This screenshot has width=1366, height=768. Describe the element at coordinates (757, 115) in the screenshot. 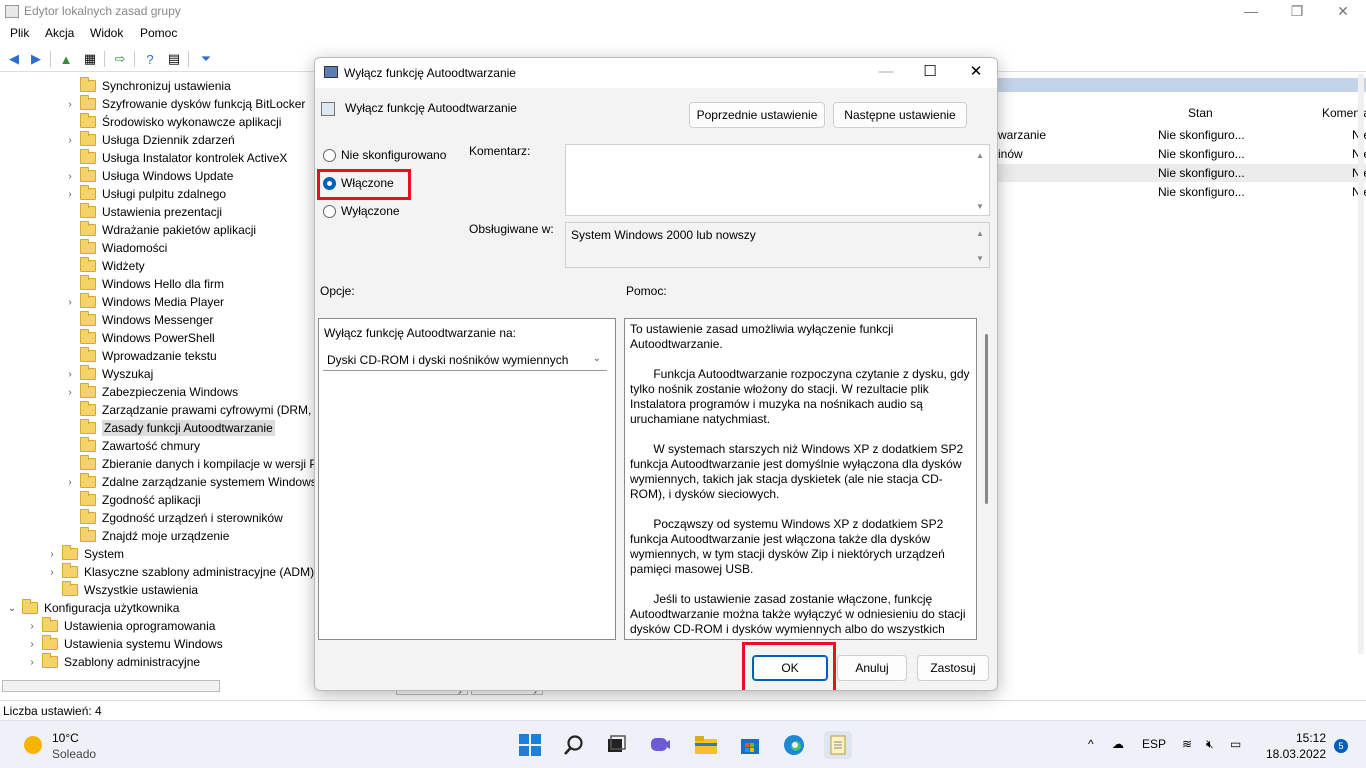

I see `previous-setting-button: Poprzednie ustawienie` at that location.